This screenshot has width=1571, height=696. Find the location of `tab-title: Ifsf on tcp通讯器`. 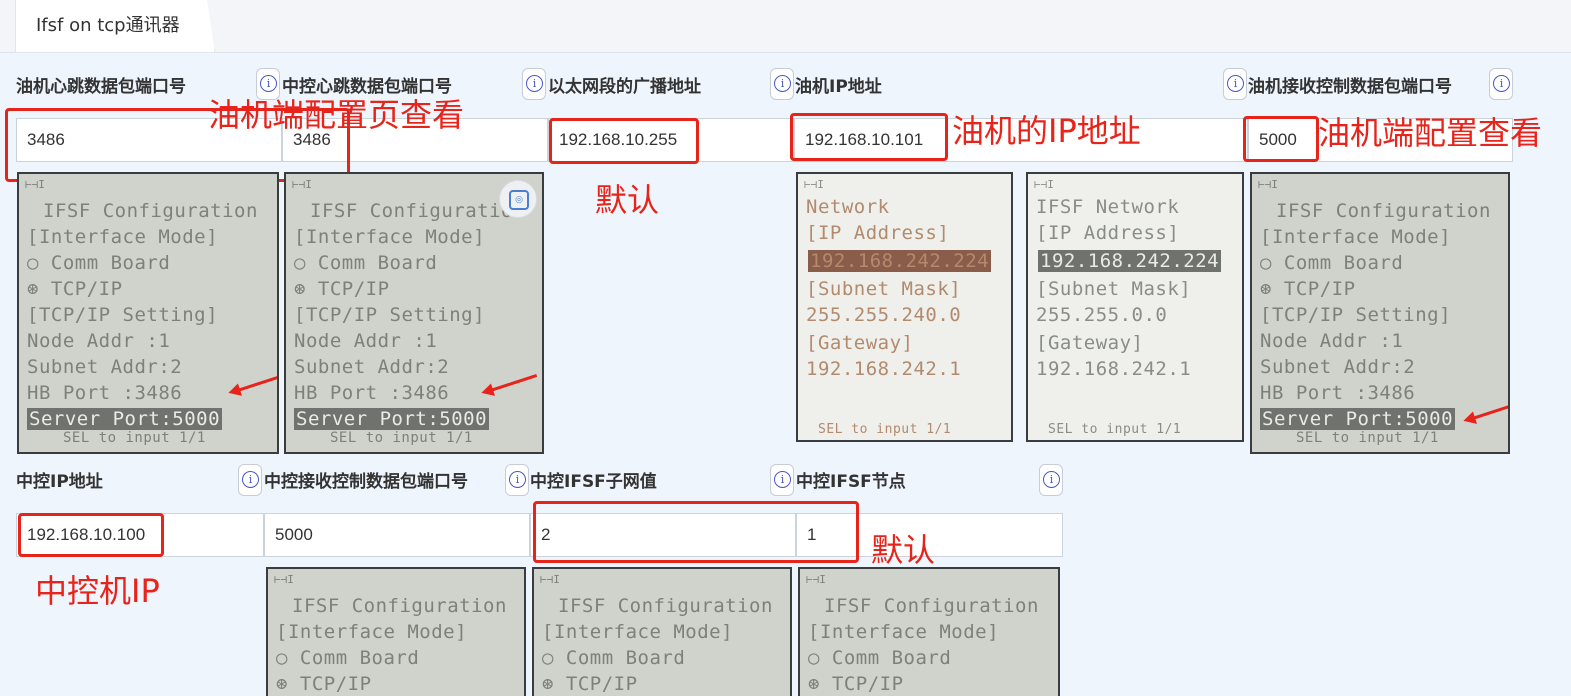

tab-title: Ifsf on tcp通讯器 is located at coordinates (108, 25).